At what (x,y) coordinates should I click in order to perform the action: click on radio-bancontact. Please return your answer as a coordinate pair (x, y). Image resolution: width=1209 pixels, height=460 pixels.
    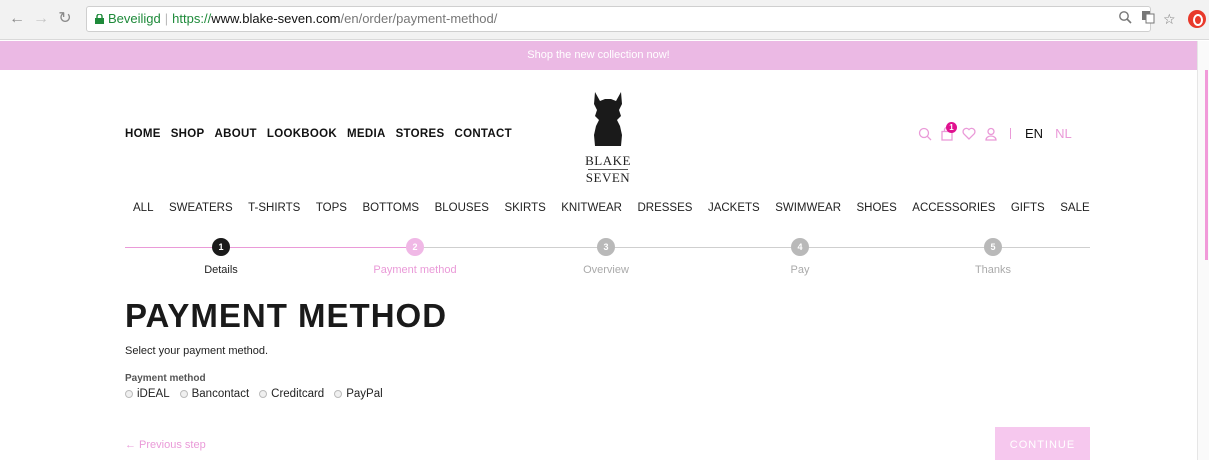
    Looking at the image, I should click on (183, 394).